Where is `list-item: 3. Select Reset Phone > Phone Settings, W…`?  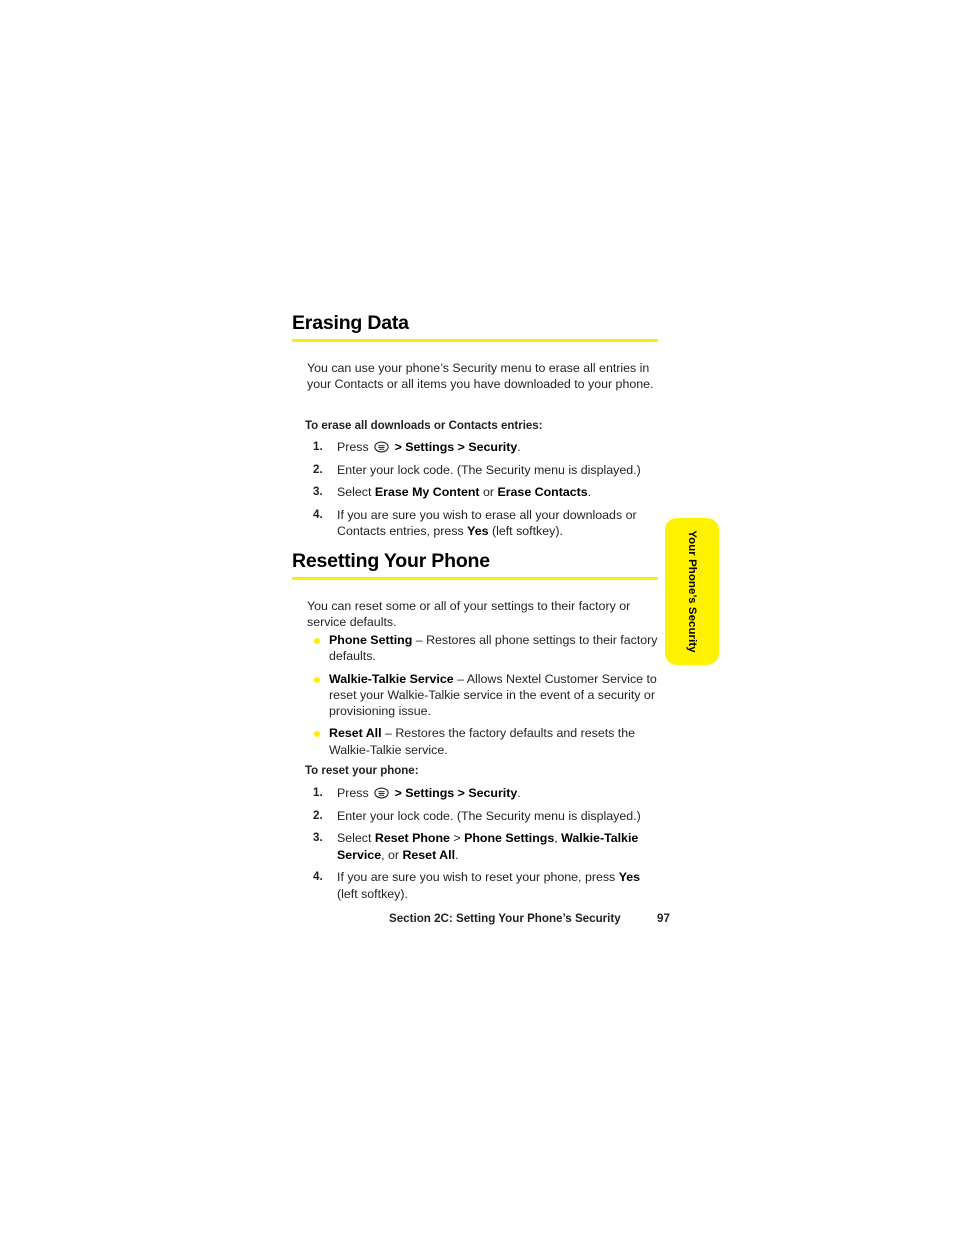
list-item: 3. Select Reset Phone > Phone Settings, W… is located at coordinates (483, 846).